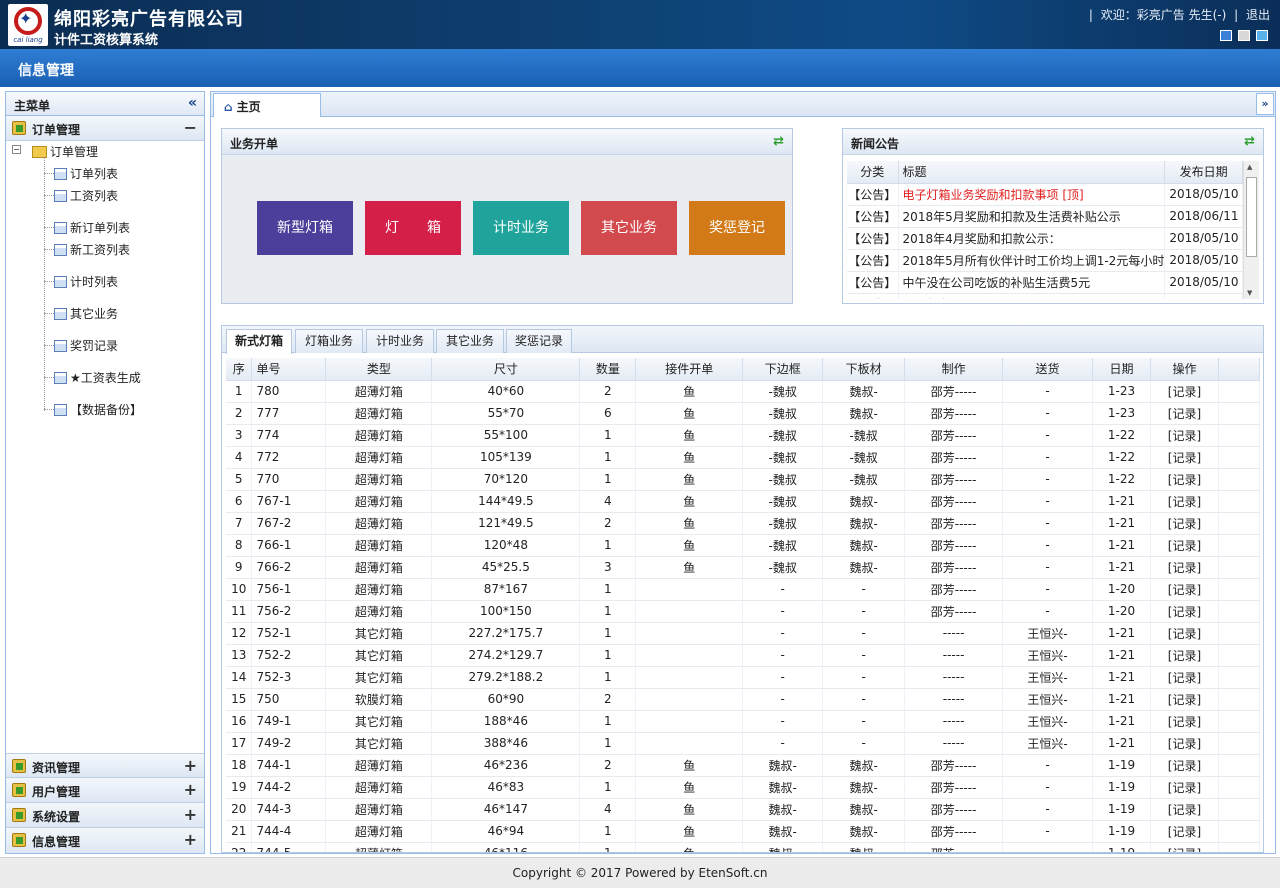  I want to click on accordion-order-management: 订单管理 −, so click(105, 128).